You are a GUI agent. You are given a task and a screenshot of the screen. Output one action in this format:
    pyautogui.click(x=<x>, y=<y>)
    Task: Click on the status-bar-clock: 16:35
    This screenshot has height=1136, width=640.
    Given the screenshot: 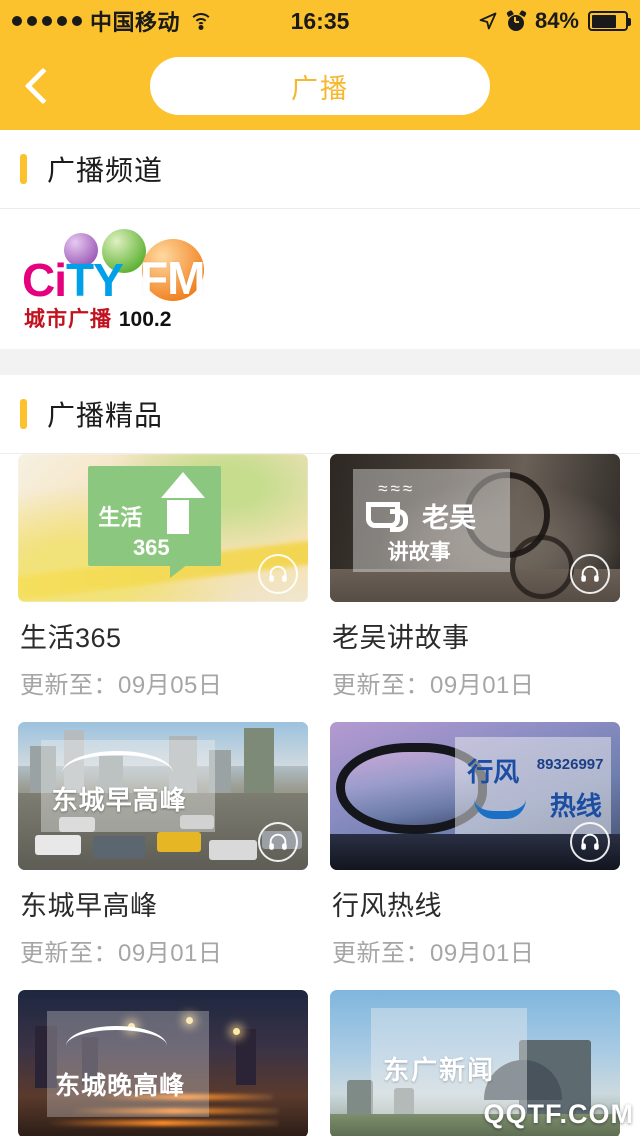 What is the action you would take?
    pyautogui.click(x=320, y=20)
    